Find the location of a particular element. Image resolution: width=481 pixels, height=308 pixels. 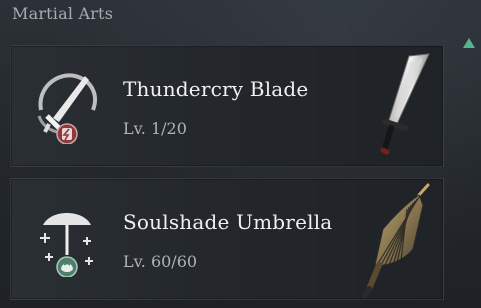

umbrella-artwork is located at coordinates (388, 239).